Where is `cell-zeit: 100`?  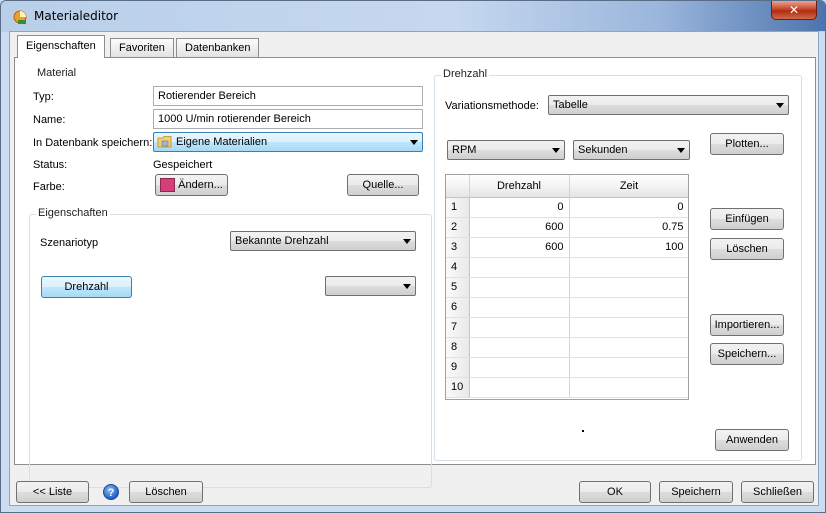 cell-zeit: 100 is located at coordinates (628, 247).